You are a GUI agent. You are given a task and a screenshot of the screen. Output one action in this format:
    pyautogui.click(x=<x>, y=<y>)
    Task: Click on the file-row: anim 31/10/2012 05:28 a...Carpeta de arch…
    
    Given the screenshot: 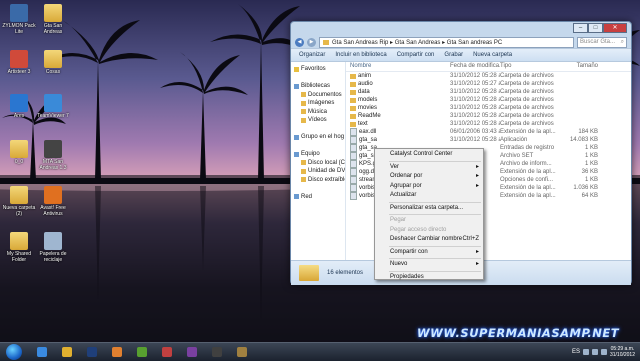 What is the action you would take?
    pyautogui.click(x=488, y=76)
    